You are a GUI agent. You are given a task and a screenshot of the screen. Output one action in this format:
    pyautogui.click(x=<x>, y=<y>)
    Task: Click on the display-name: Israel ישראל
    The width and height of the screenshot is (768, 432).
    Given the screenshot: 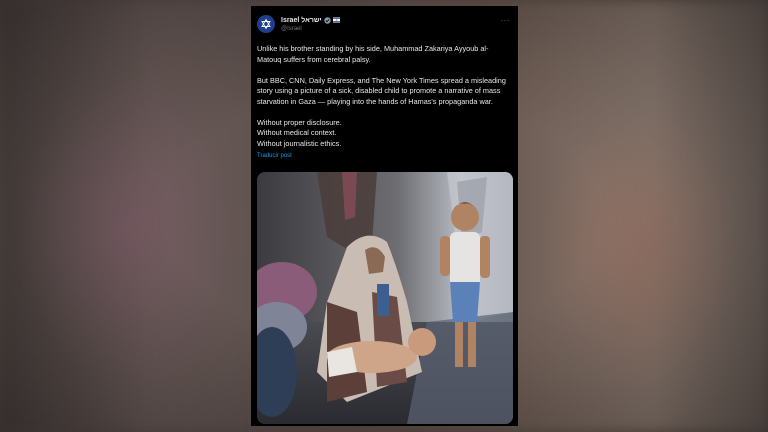 What is the action you would take?
    pyautogui.click(x=301, y=20)
    